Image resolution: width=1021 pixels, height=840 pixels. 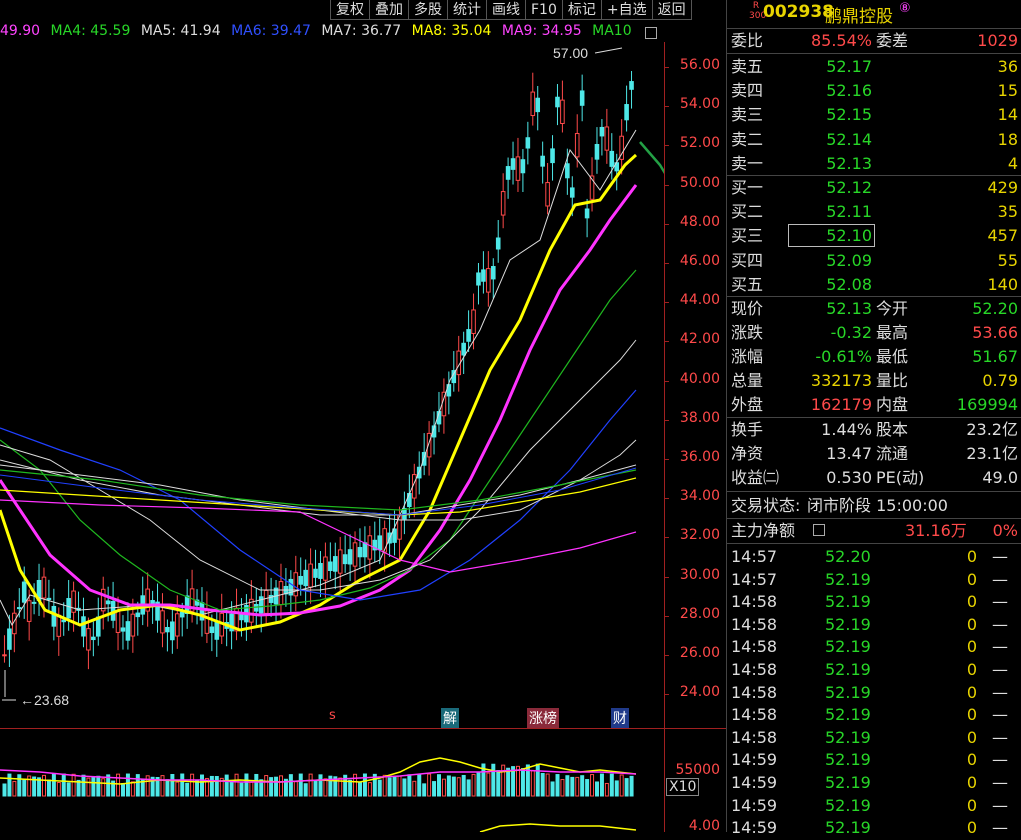 What do you see at coordinates (874, 478) in the screenshot?
I see `fund-row: 收益㈡ 0.530 PE(动) 49.0` at bounding box center [874, 478].